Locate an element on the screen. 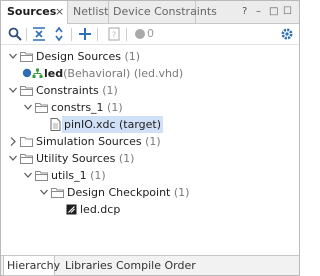  tree-node-design-checkpoint: Design Checkpoint (1) is located at coordinates (150, 192).